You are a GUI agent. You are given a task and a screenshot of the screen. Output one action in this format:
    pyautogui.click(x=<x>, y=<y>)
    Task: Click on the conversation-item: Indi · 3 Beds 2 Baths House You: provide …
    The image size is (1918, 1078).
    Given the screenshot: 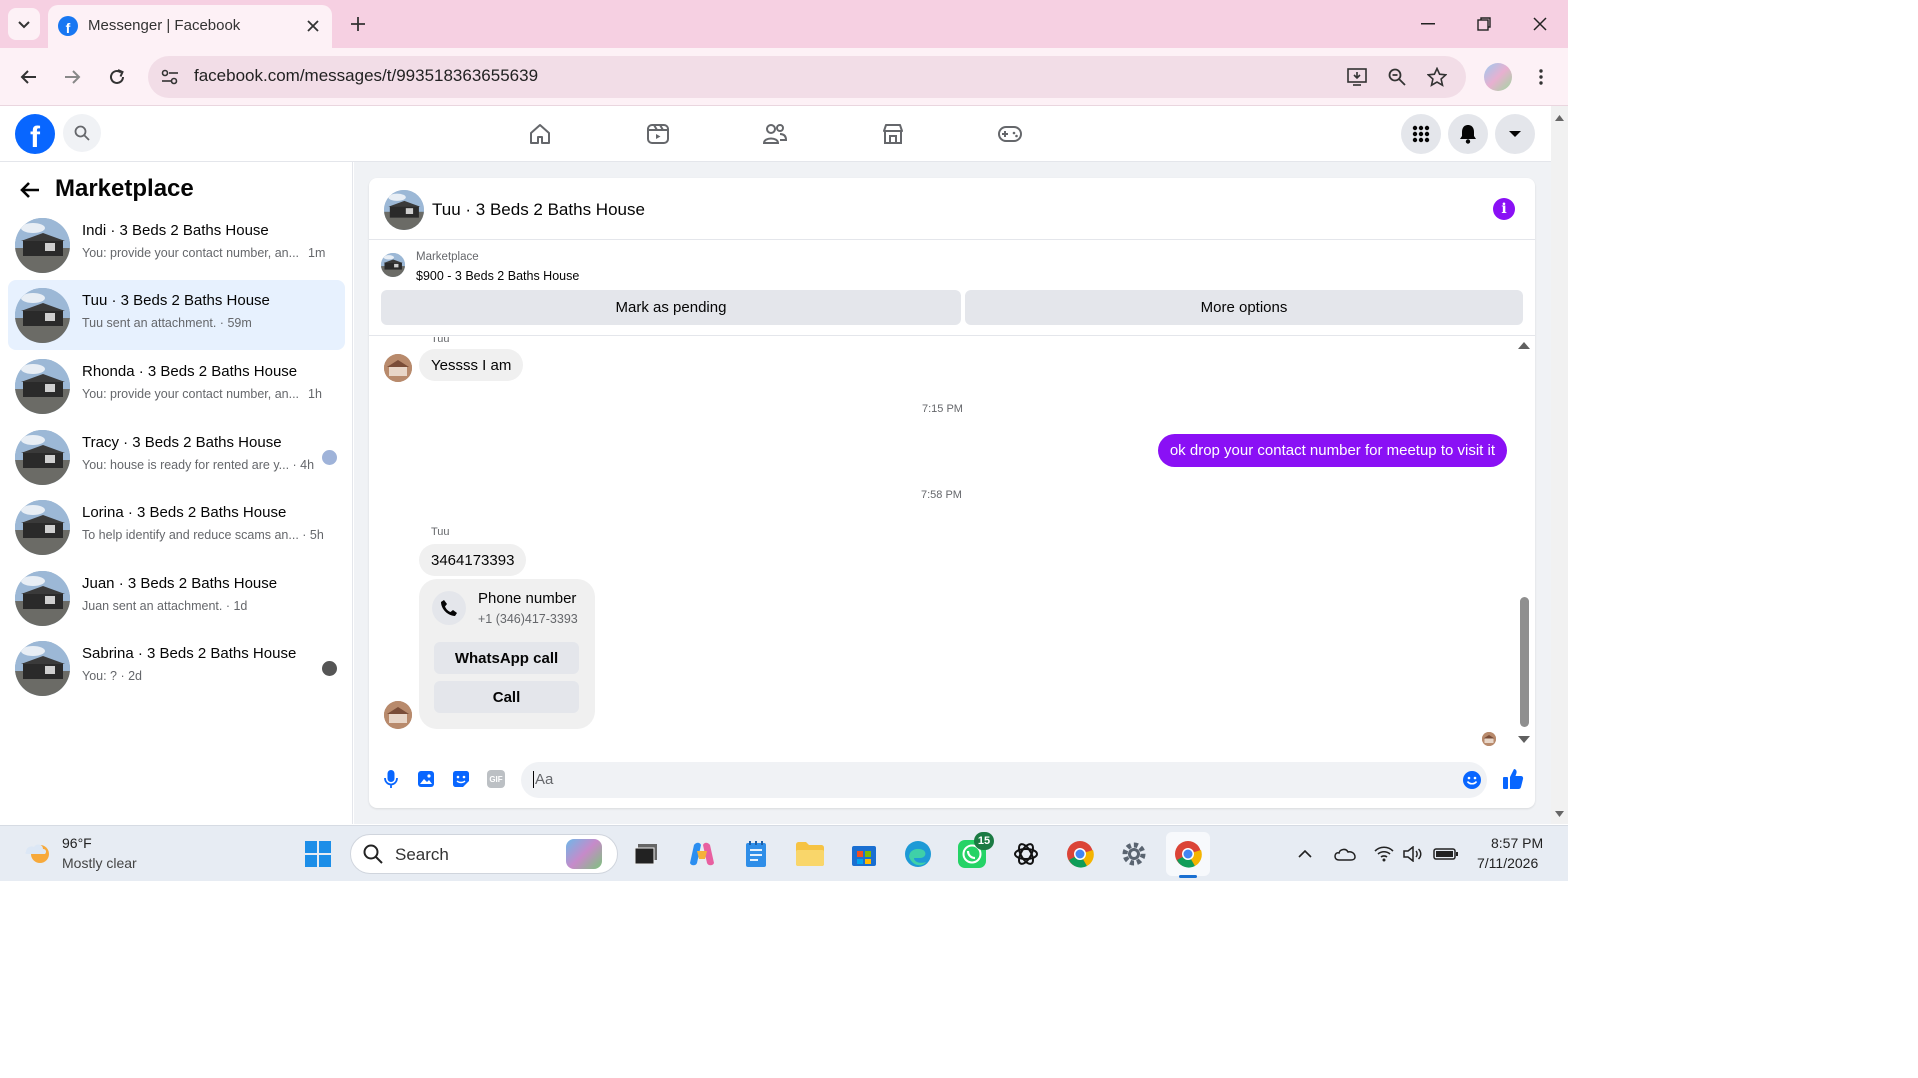 What is the action you would take?
    pyautogui.click(x=176, y=245)
    